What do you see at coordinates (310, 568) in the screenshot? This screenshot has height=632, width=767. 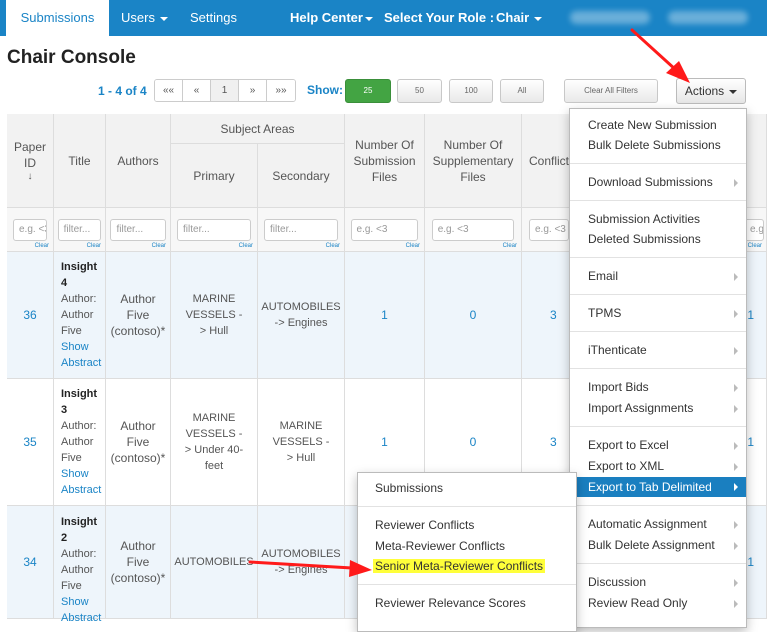 I see `annotation-arrow-senior-conflicts` at bounding box center [310, 568].